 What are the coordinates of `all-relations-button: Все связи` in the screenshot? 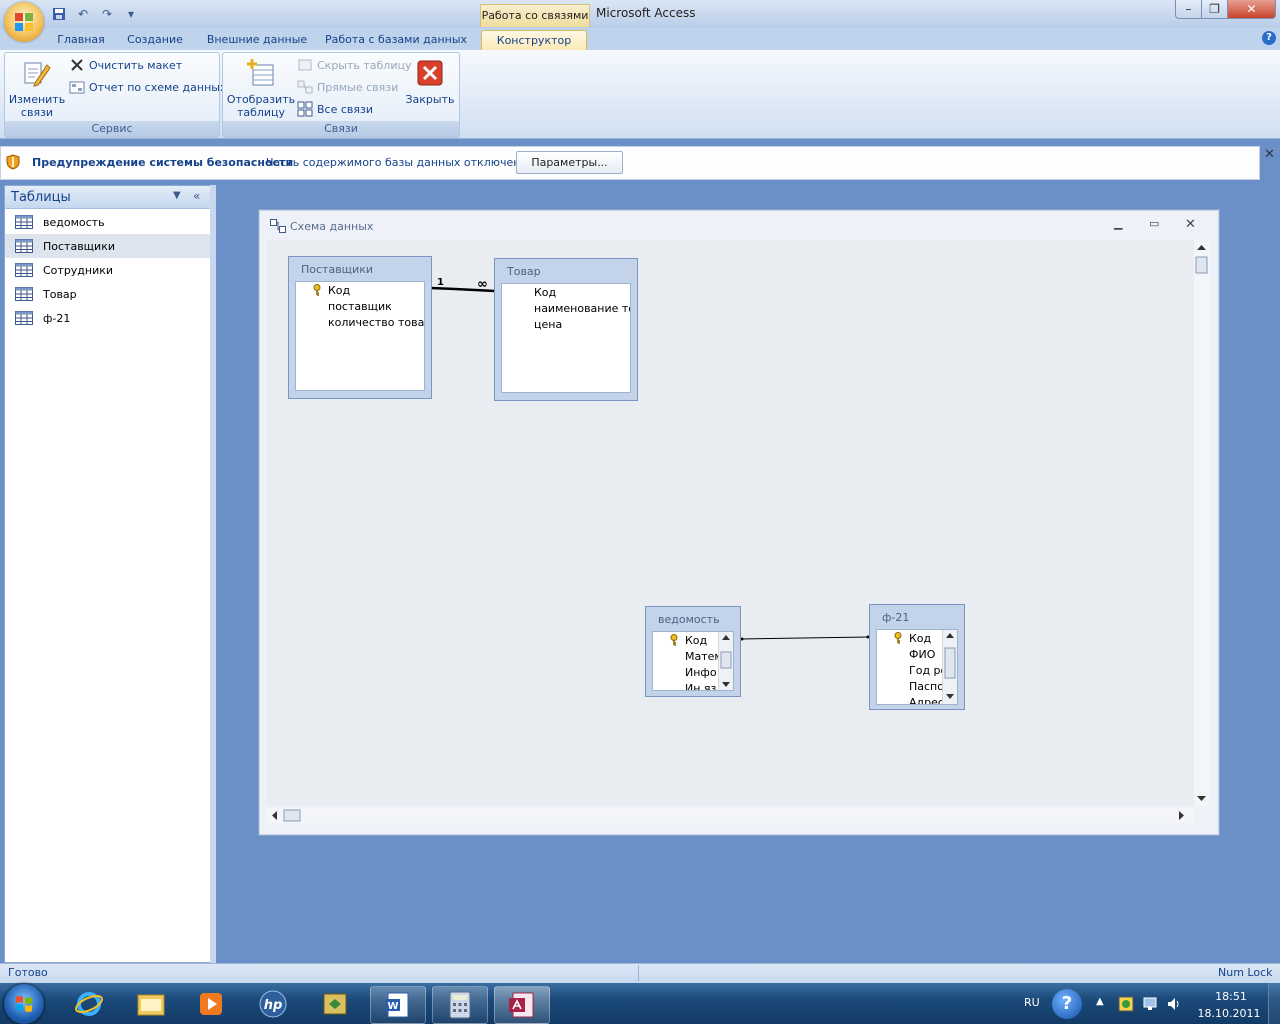 It's located at (335, 109).